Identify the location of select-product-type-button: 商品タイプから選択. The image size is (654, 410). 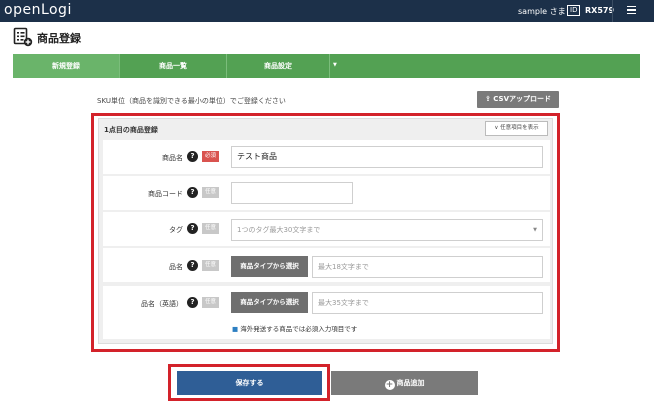
(269, 266).